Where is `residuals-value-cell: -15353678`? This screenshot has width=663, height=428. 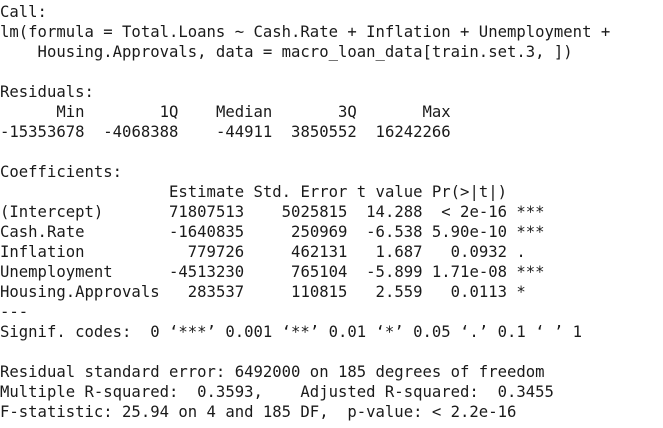
residuals-value-cell: -15353678 is located at coordinates (42, 132).